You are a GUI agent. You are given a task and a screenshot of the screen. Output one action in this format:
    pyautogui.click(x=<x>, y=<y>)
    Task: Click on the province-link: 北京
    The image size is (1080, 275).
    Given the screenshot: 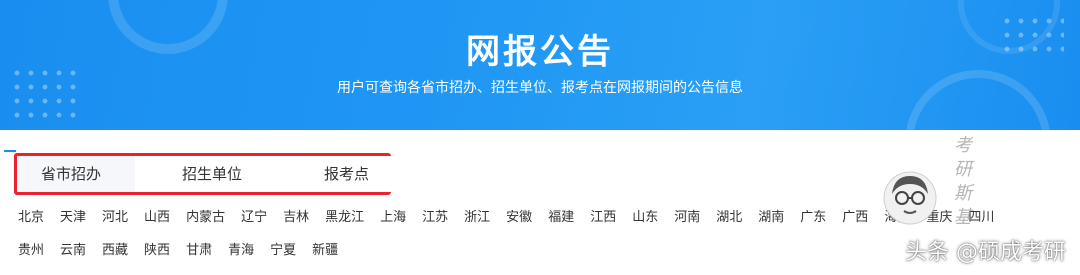 What is the action you would take?
    pyautogui.click(x=31, y=218)
    